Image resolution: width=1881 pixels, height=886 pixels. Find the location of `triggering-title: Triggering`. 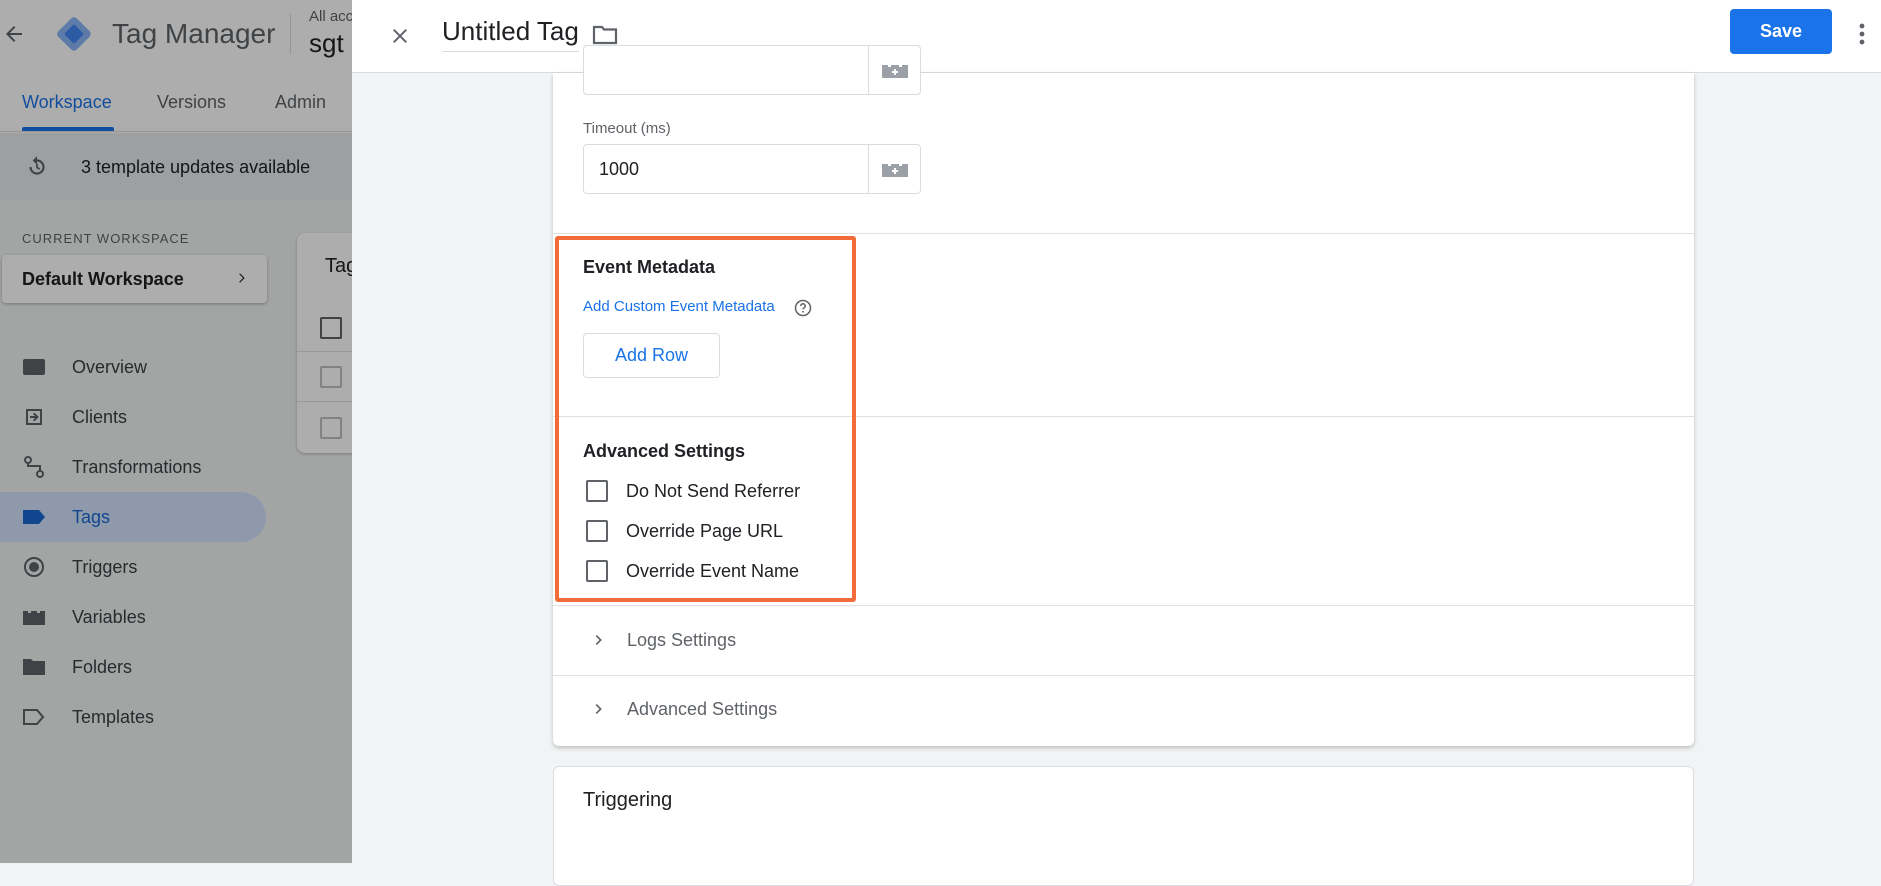

triggering-title: Triggering is located at coordinates (628, 800).